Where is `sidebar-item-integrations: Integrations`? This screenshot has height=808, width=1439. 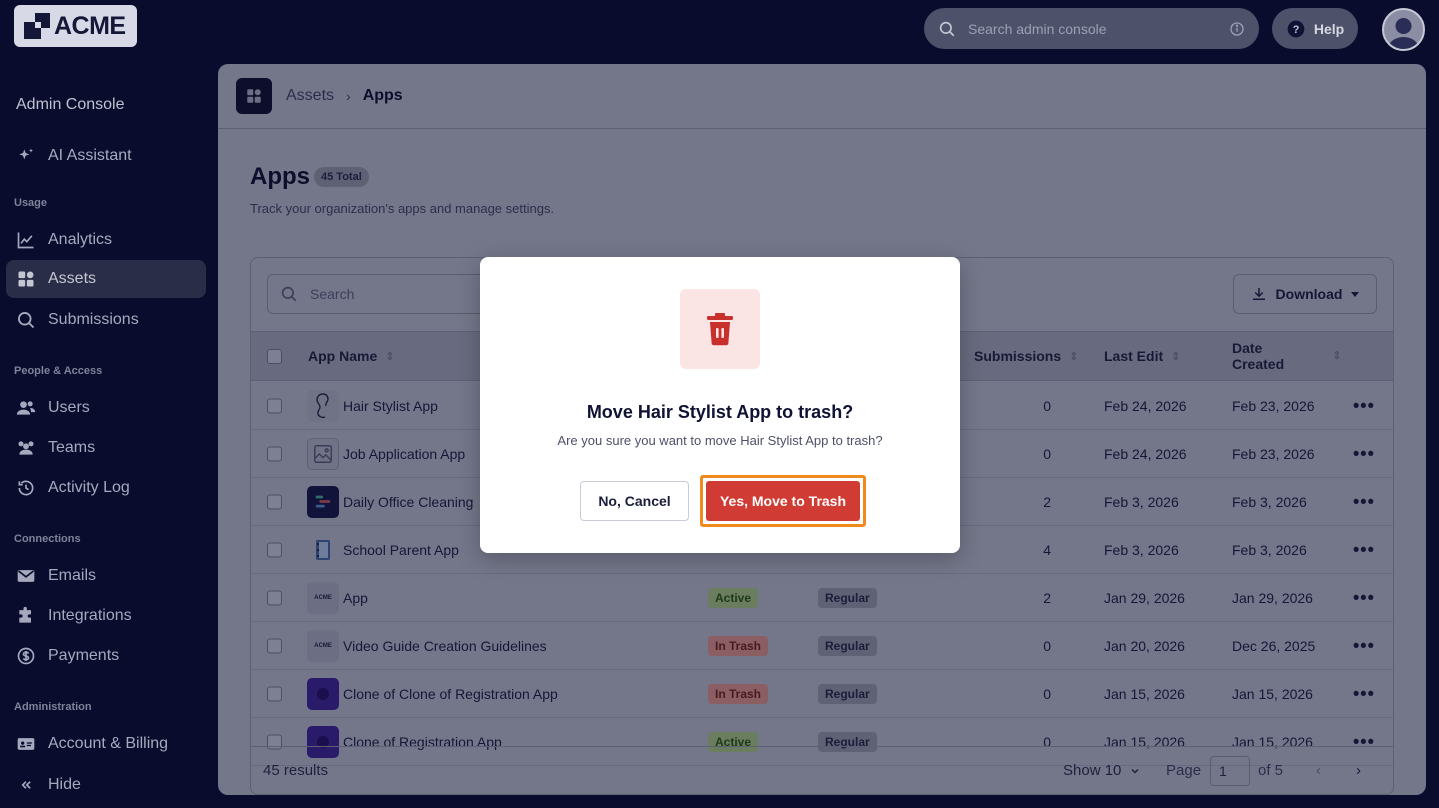 sidebar-item-integrations: Integrations is located at coordinates (106, 616).